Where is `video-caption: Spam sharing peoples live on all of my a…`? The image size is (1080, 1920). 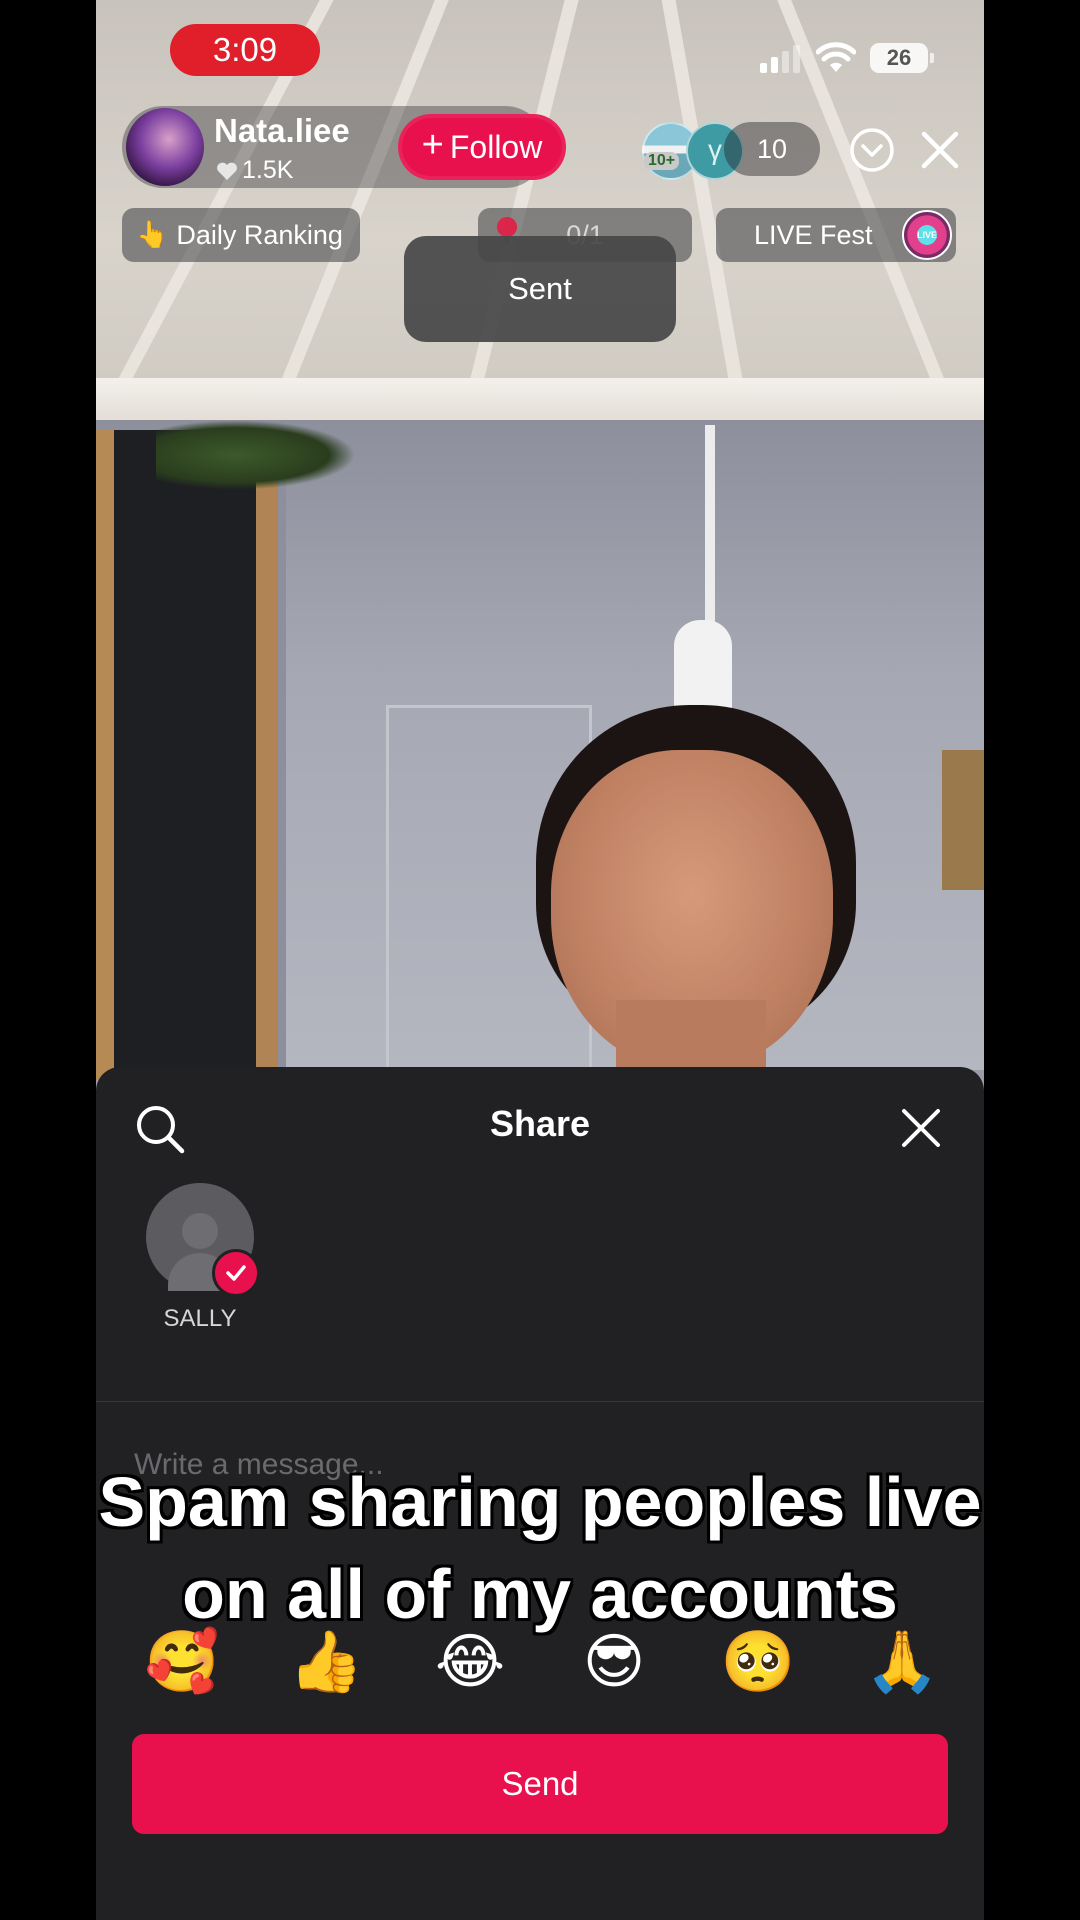 video-caption: Spam sharing peoples live on all of my a… is located at coordinates (540, 1548).